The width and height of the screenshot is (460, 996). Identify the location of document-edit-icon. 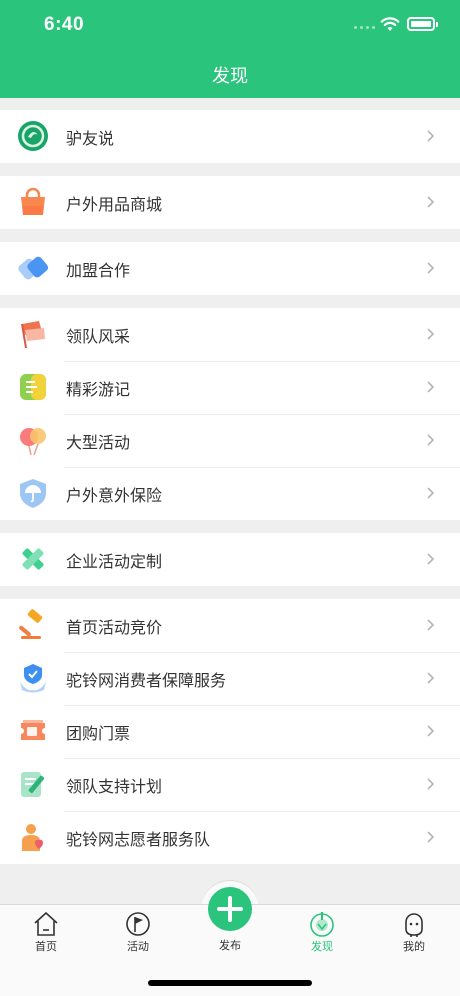
(33, 784).